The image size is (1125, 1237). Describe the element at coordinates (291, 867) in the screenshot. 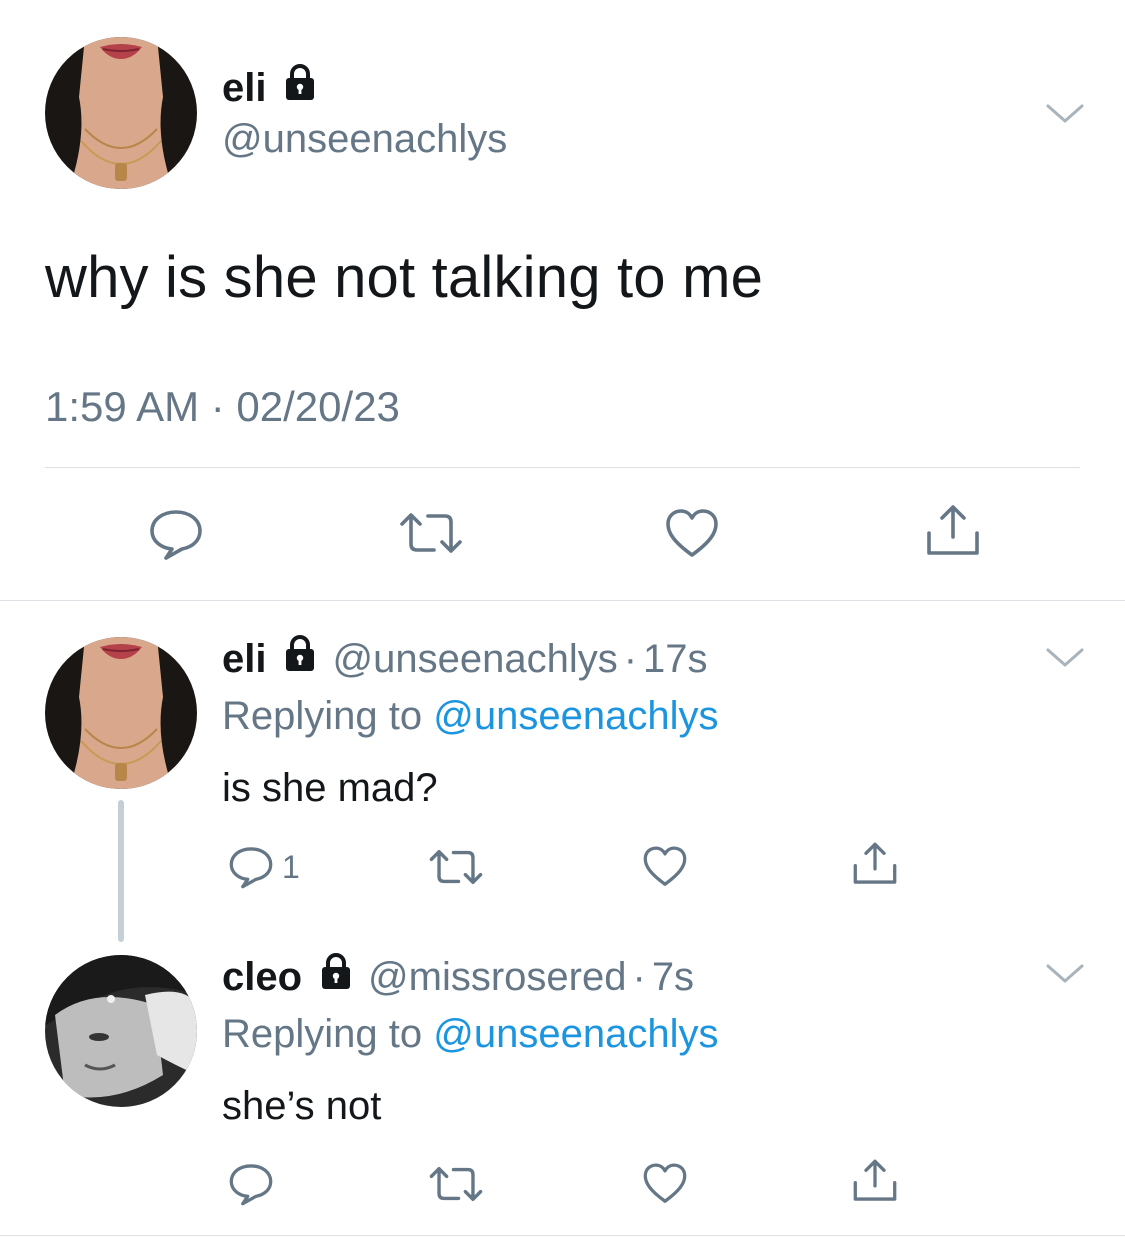

I see `reply-count: 1` at that location.